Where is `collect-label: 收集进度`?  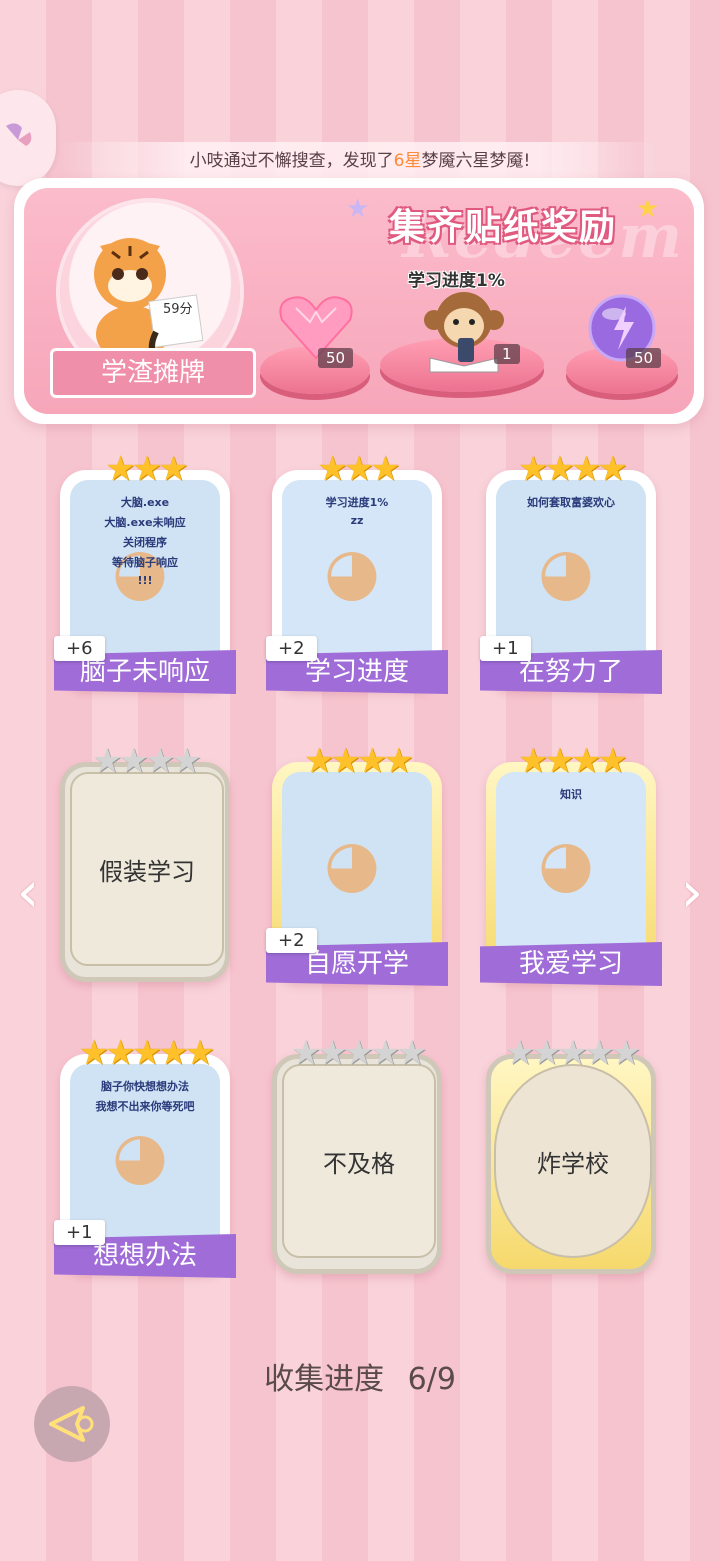 collect-label: 收集进度 is located at coordinates (324, 1379).